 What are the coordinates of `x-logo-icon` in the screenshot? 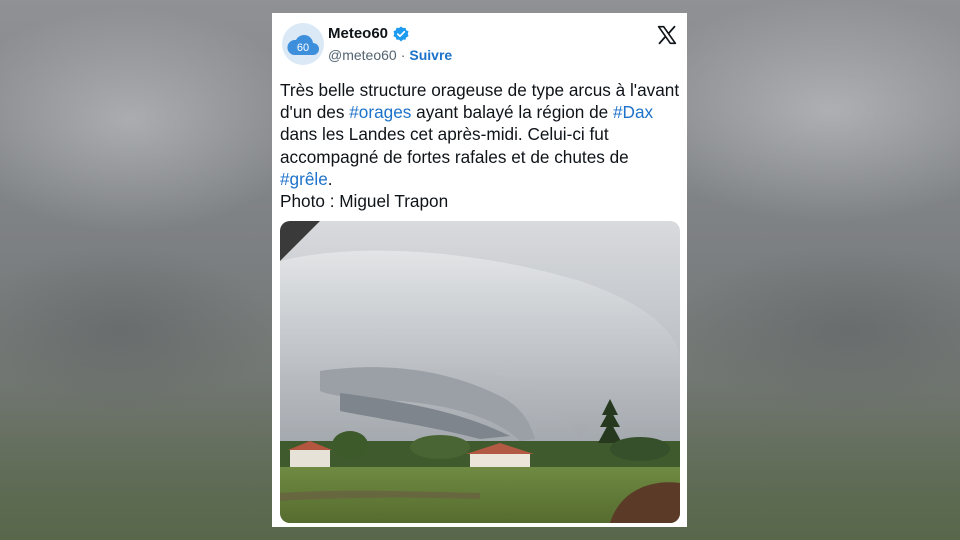 It's located at (667, 35).